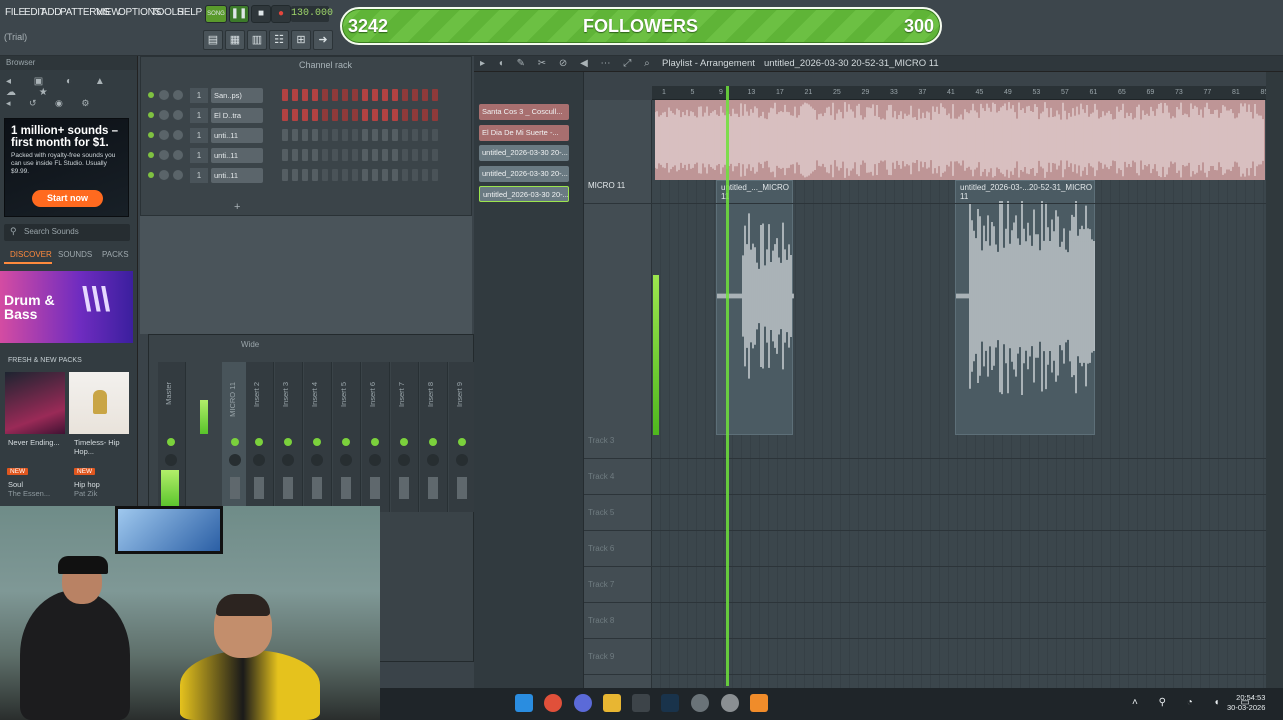 The image size is (1283, 720). Describe the element at coordinates (213, 40) in the screenshot. I see `playlist-icon: ▤` at that location.